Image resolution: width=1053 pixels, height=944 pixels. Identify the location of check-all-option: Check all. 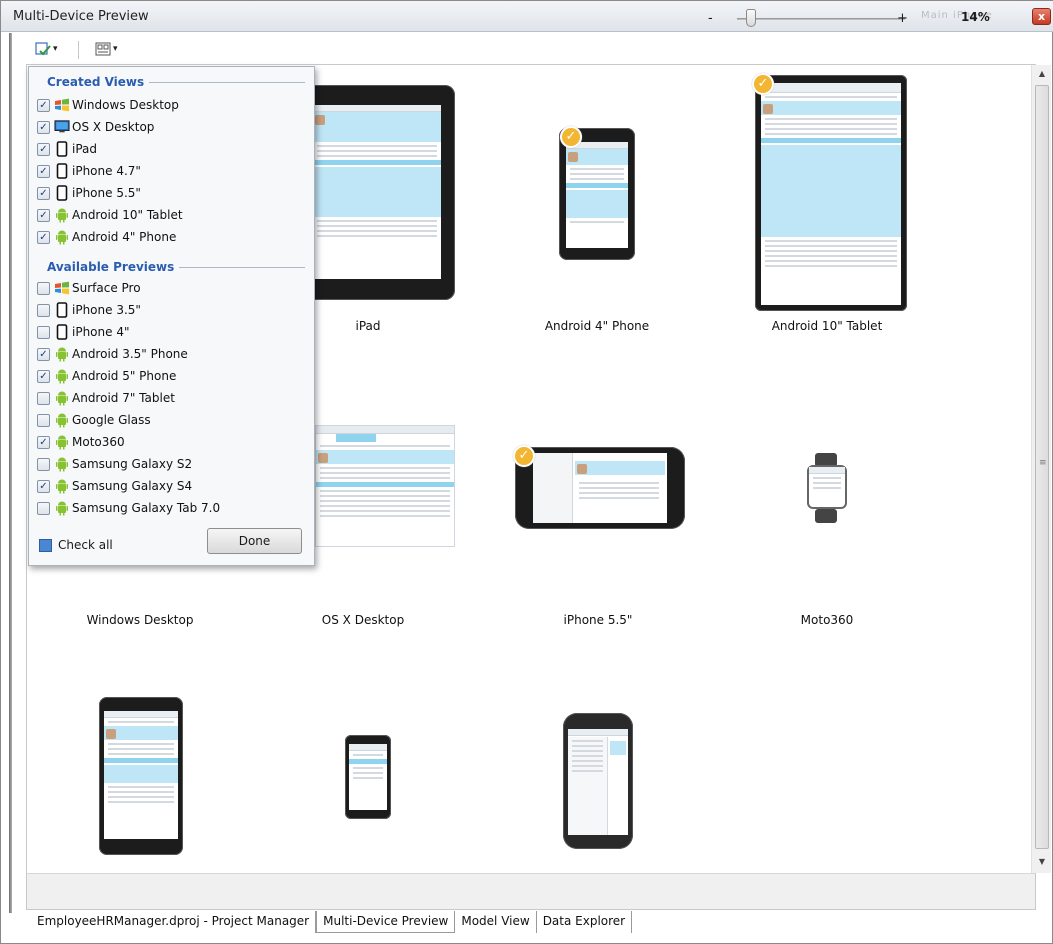
(76, 545).